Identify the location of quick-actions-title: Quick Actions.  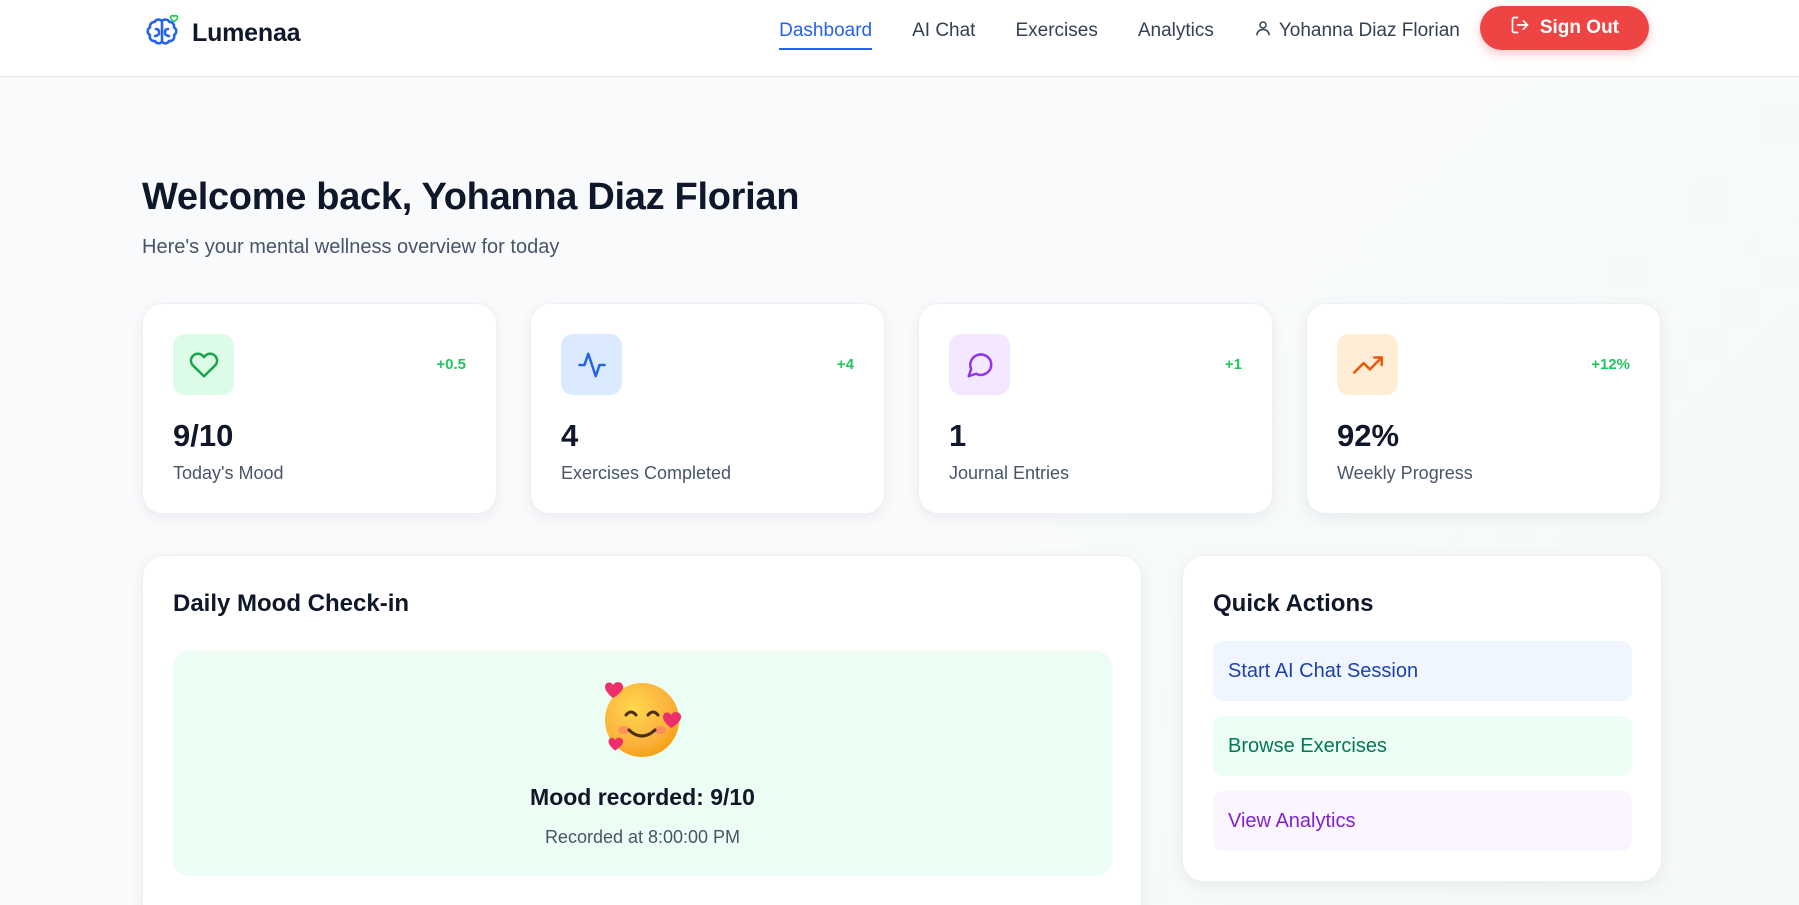
(1293, 603).